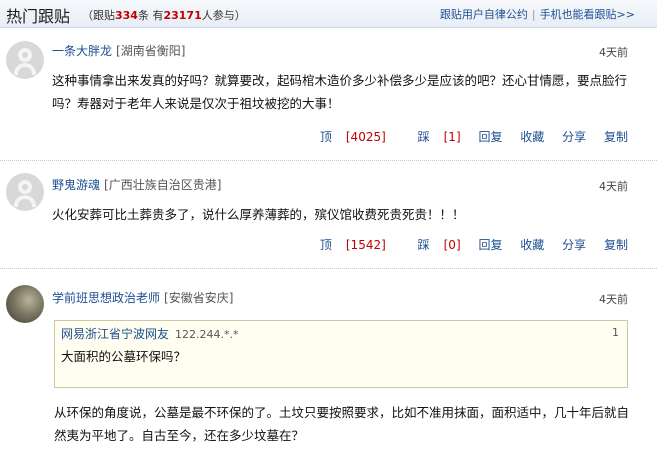 Image resolution: width=657 pixels, height=458 pixels. Describe the element at coordinates (432, 245) in the screenshot. I see `downvote-button: 踩 [0]` at that location.